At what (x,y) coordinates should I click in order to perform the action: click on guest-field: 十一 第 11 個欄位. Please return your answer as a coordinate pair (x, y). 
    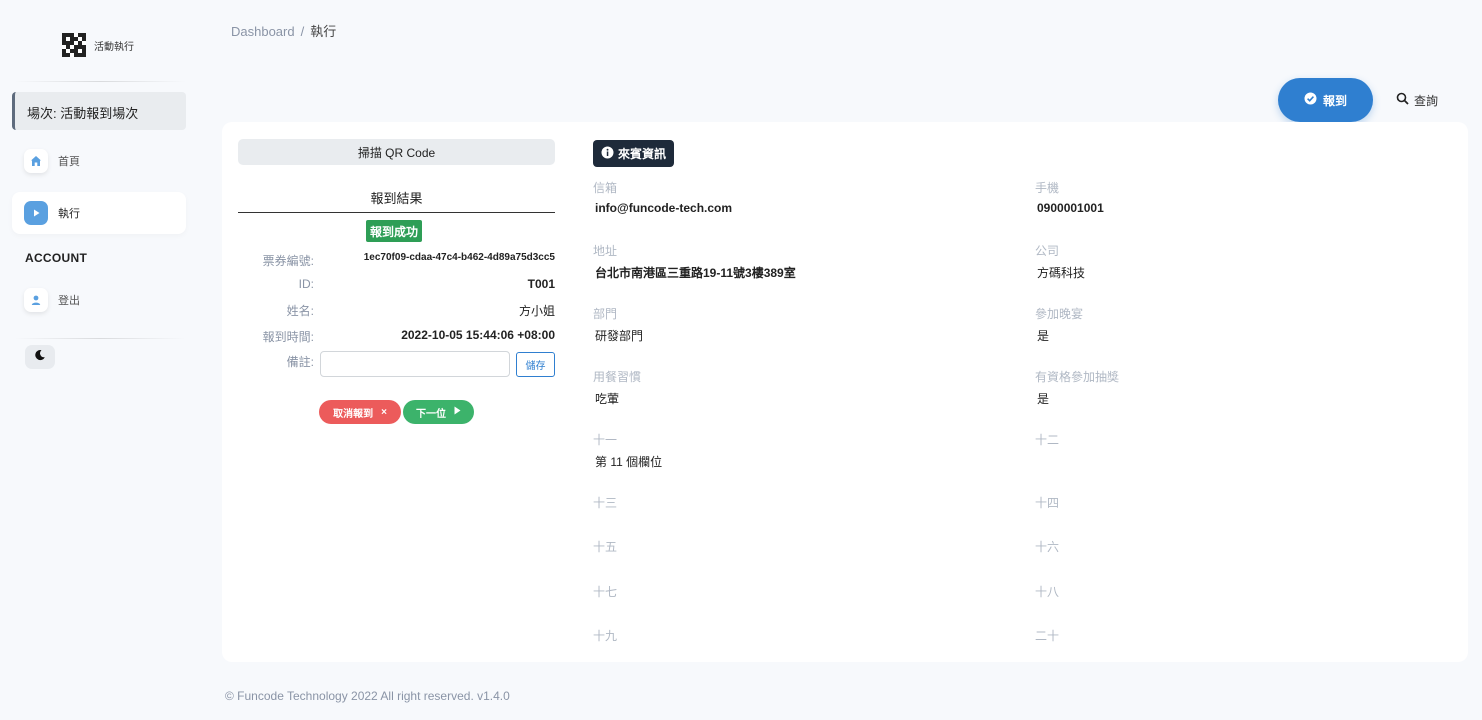
    Looking at the image, I should click on (793, 450).